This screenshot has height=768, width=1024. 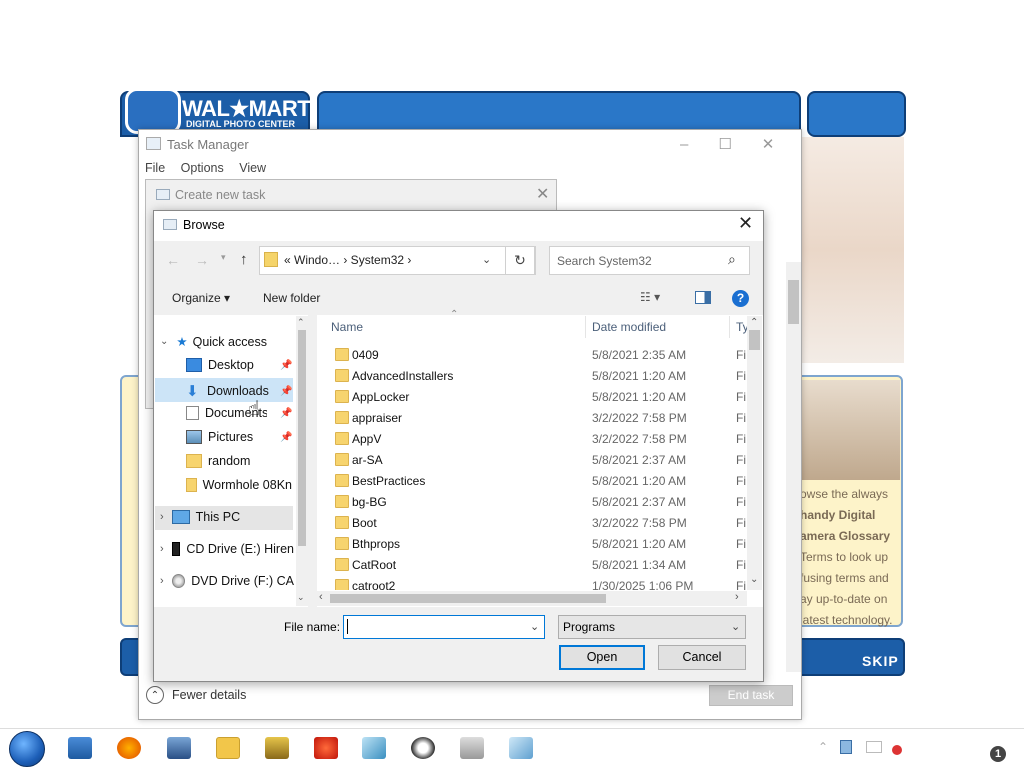 What do you see at coordinates (541, 376) in the screenshot?
I see `file-row: AdvancedInstallers 5/8/2021 1:20 AM Fi` at bounding box center [541, 376].